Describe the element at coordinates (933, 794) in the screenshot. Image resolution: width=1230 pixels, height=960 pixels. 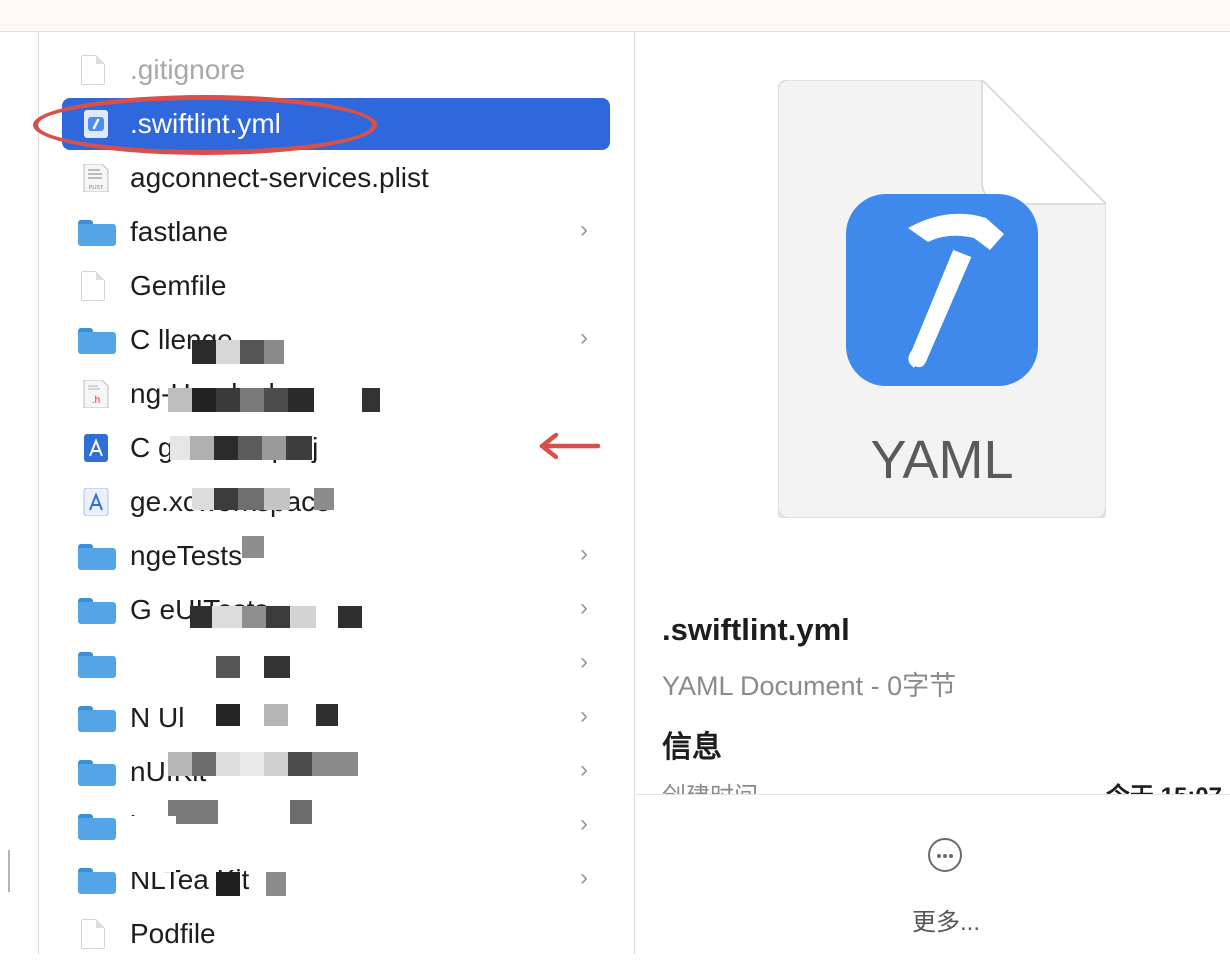
I see `info-separator` at that location.